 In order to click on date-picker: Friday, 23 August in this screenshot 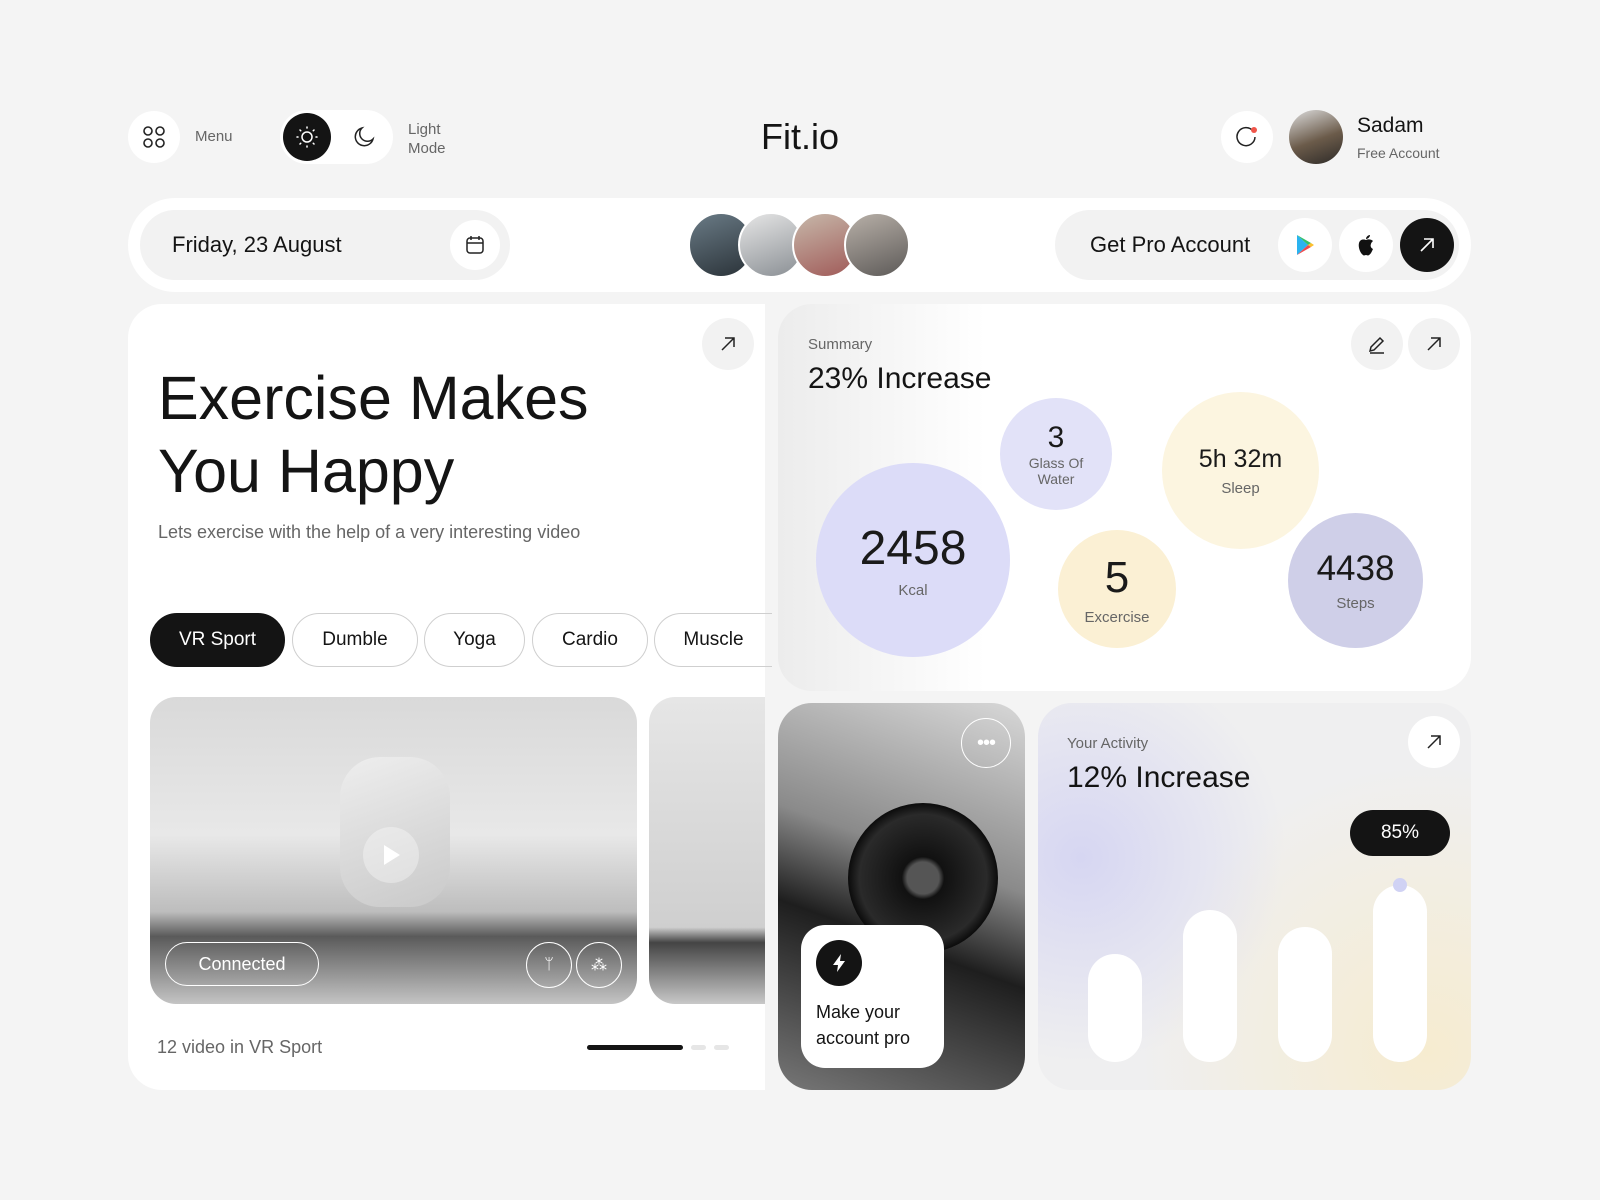, I will do `click(325, 245)`.